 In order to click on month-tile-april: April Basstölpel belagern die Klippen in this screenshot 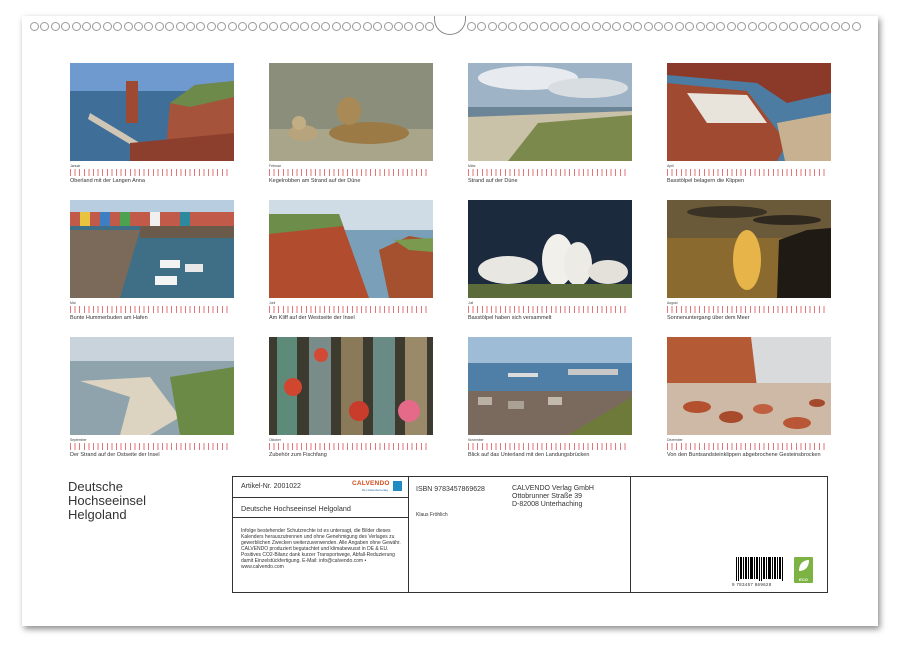, I will do `click(749, 123)`.